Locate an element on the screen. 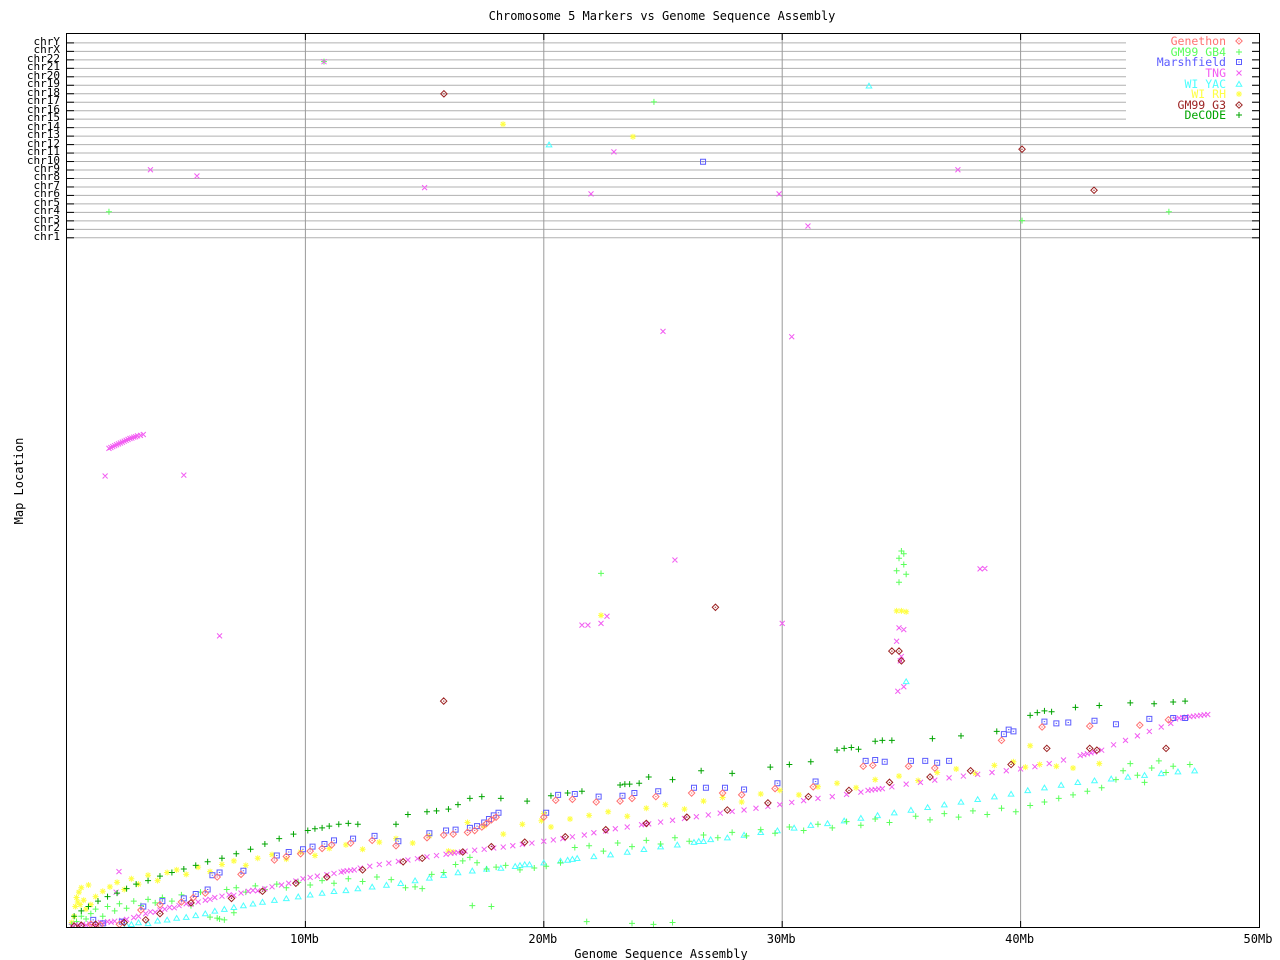  x-tick-label: 50Mb is located at coordinates (1258, 939).